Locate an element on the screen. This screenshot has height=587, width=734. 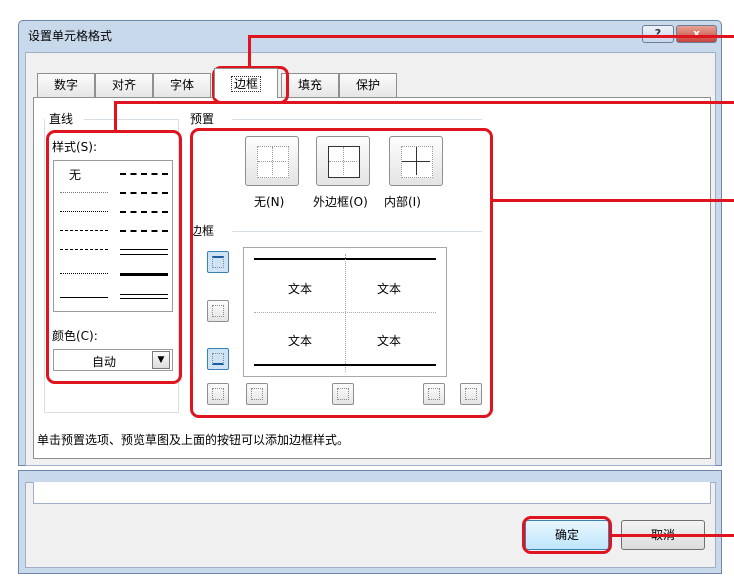
line-group-highlight is located at coordinates (114, 257).